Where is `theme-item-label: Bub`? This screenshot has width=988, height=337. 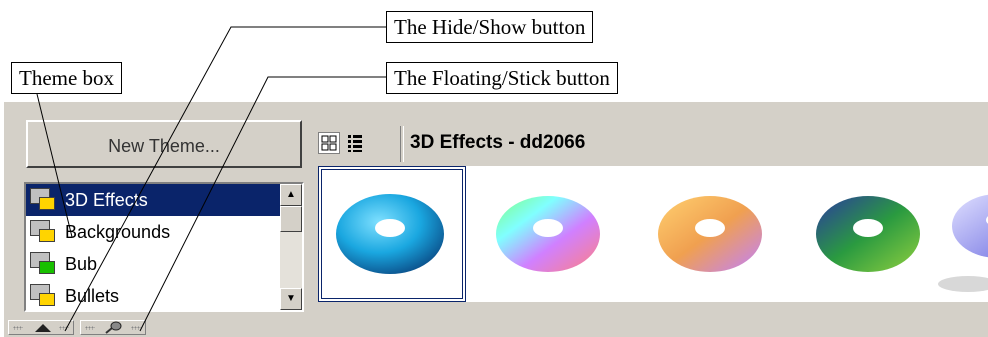 theme-item-label: Bub is located at coordinates (81, 264).